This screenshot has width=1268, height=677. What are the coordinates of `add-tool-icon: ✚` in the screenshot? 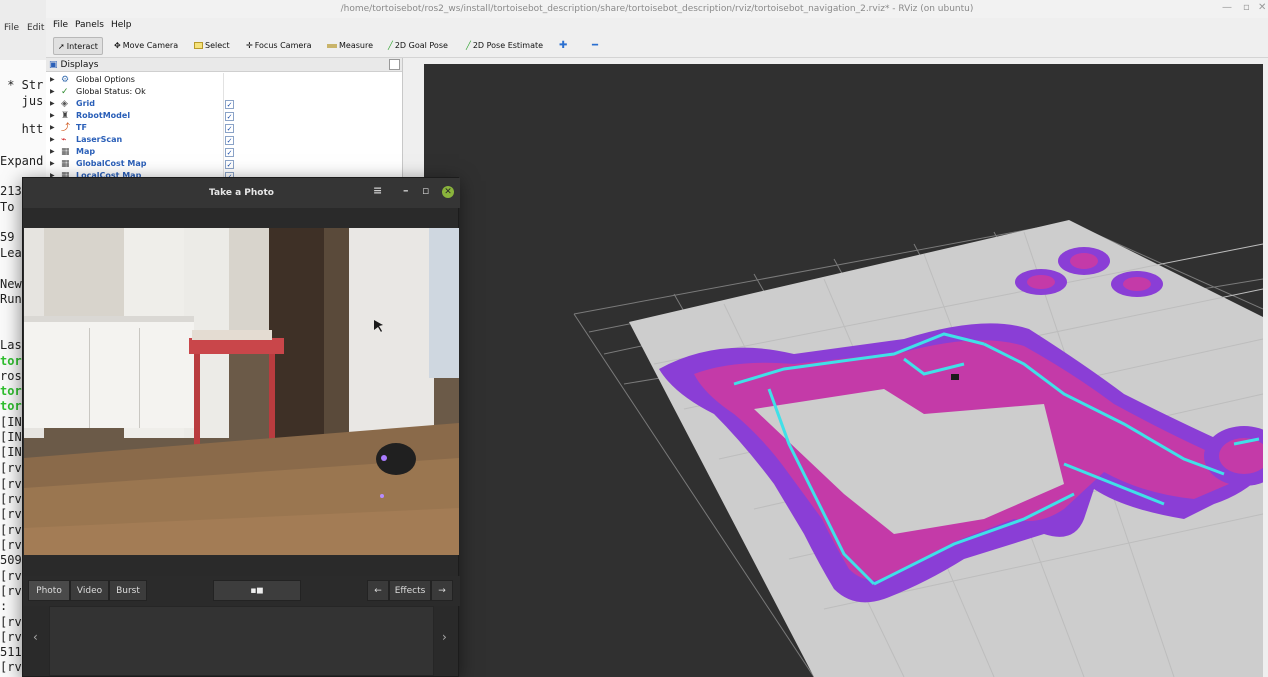 It's located at (563, 46).